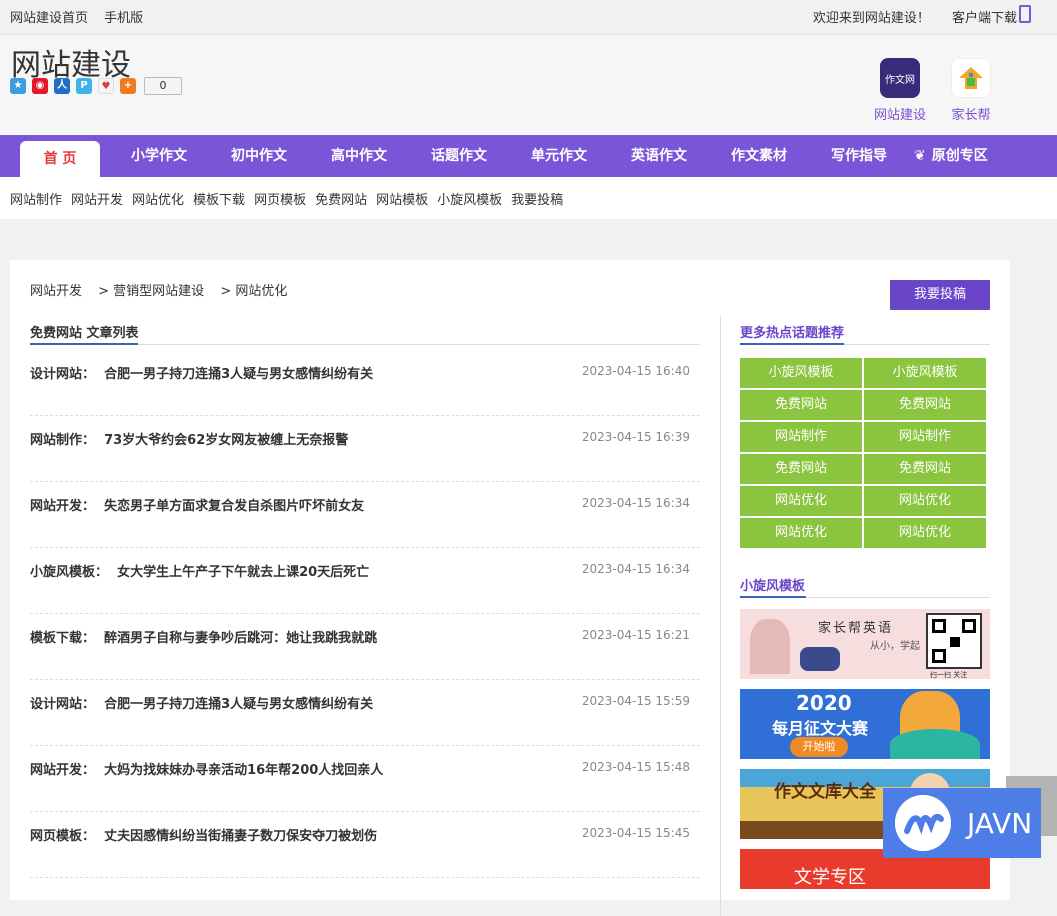 This screenshot has height=916, width=1057. I want to click on submit-article-button: 我要投稿, so click(940, 295).